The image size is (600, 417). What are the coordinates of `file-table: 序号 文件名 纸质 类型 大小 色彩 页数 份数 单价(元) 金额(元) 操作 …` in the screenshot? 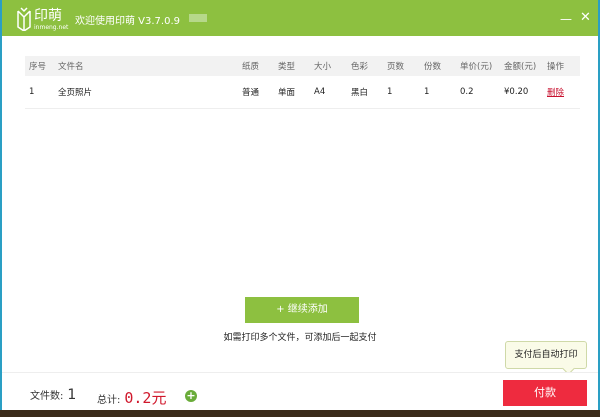 It's located at (302, 82).